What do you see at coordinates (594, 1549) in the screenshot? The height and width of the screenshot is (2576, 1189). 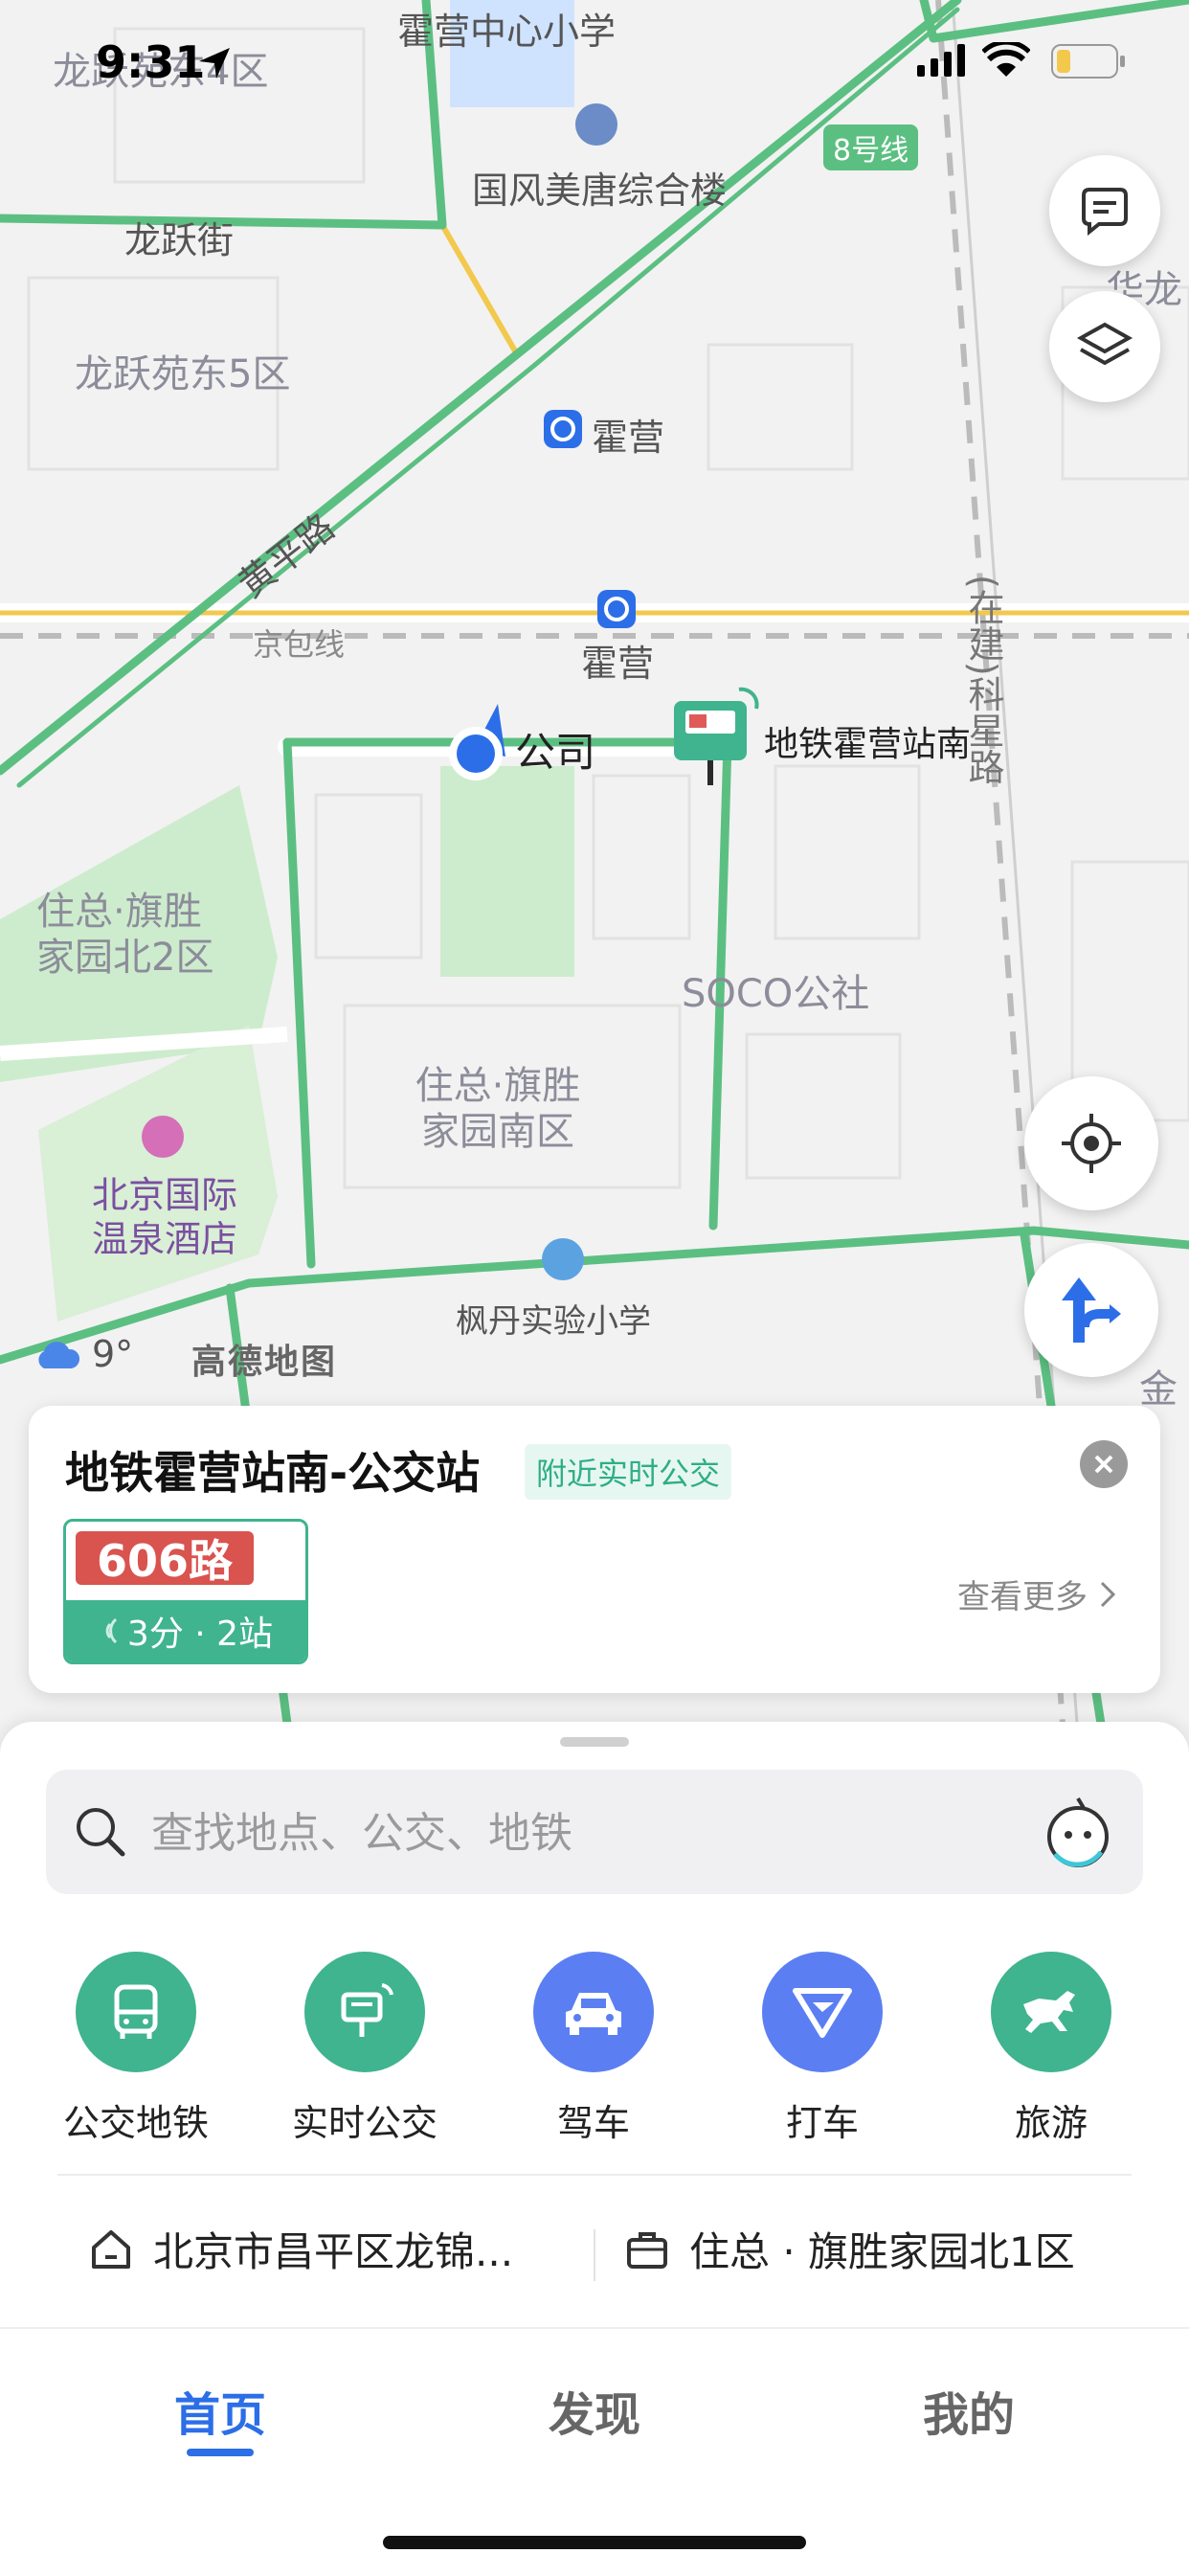 I see `bus-stop-card: 地铁霍营站南-公交站 附近实时公交 606路 3分 · 2站 查看更多` at bounding box center [594, 1549].